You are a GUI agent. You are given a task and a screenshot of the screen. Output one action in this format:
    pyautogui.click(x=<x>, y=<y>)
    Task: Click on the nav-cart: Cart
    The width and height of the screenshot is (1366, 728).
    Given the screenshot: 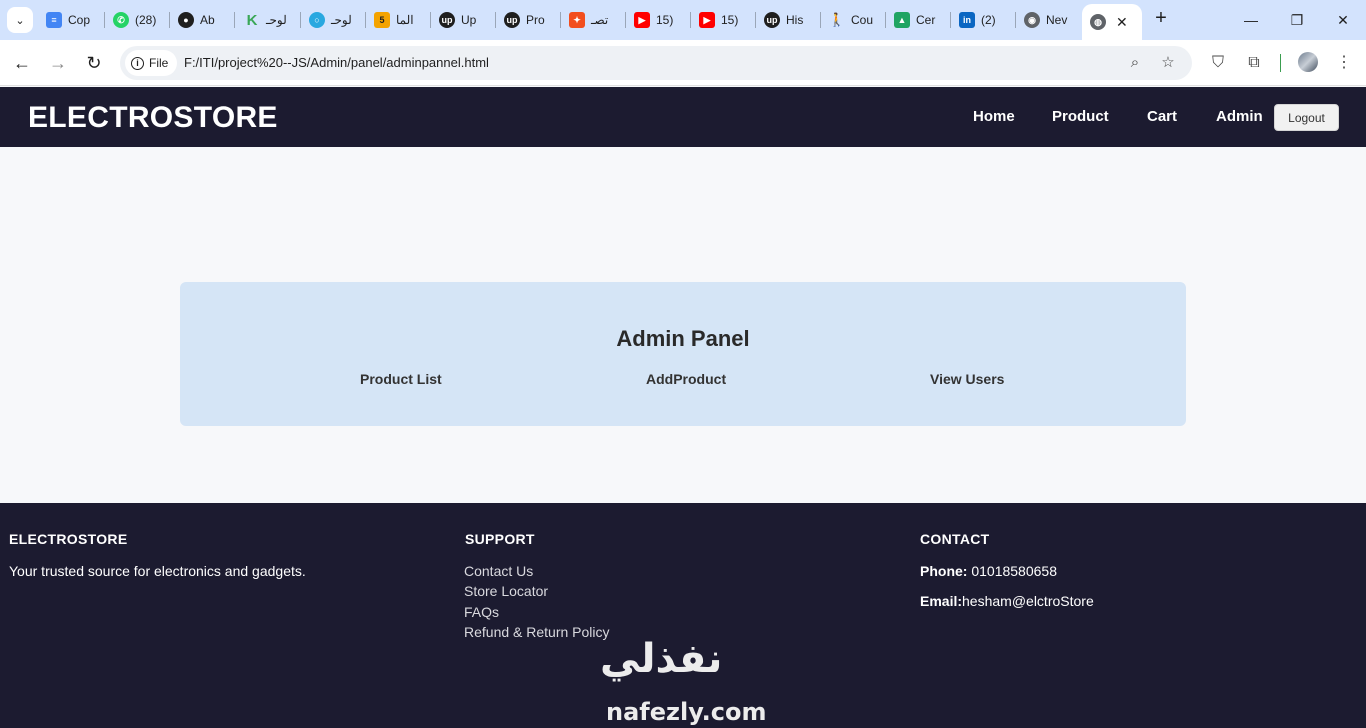 What is the action you would take?
    pyautogui.click(x=1162, y=116)
    